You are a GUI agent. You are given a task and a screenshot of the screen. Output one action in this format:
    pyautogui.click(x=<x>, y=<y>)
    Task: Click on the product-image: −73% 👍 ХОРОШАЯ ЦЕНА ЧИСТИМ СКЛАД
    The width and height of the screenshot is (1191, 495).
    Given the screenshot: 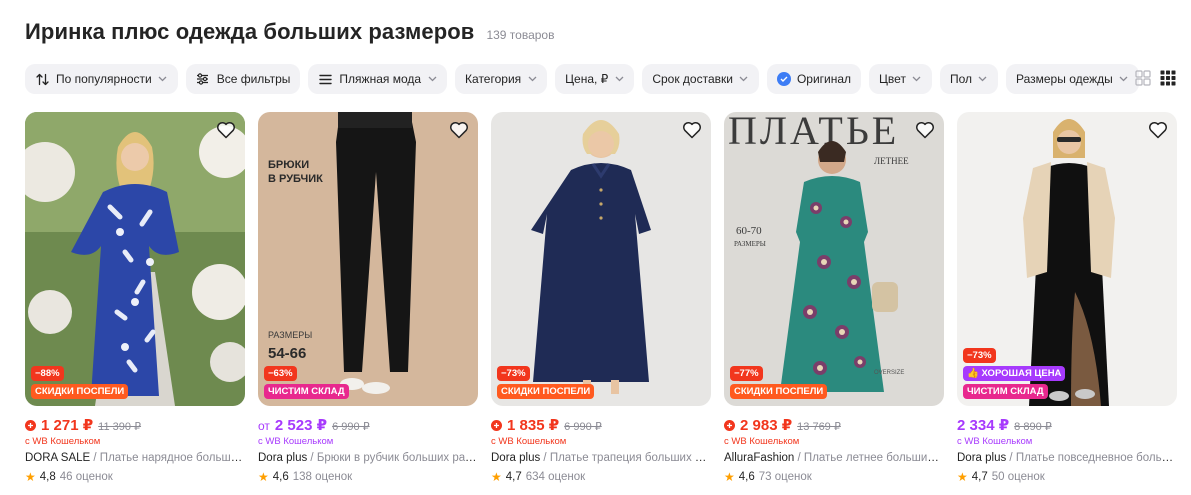 What is the action you would take?
    pyautogui.click(x=1067, y=259)
    